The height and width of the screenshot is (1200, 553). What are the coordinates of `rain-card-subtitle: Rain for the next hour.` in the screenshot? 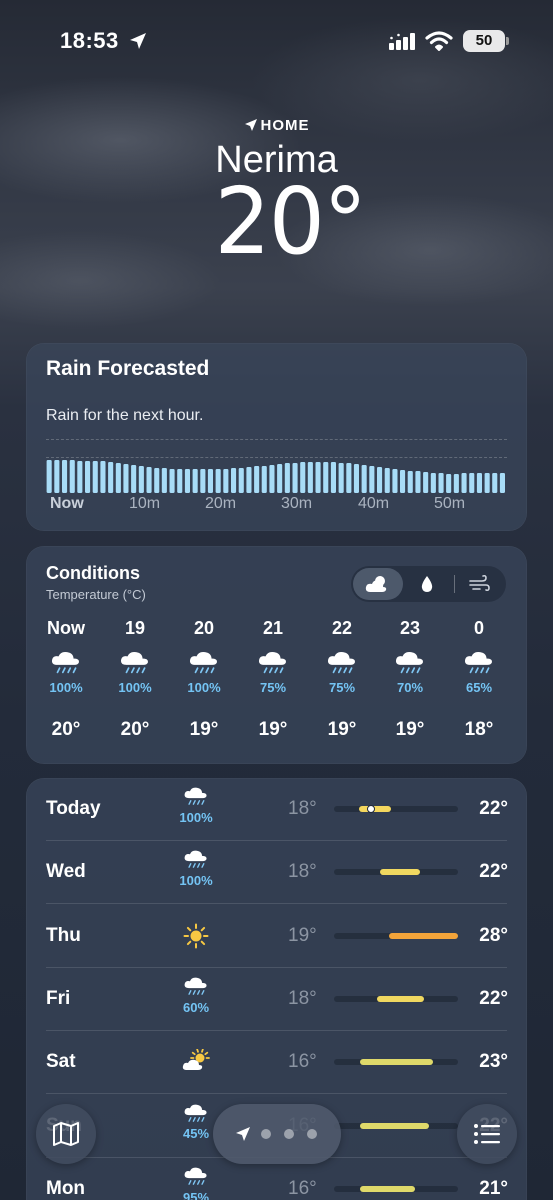 It's located at (125, 415).